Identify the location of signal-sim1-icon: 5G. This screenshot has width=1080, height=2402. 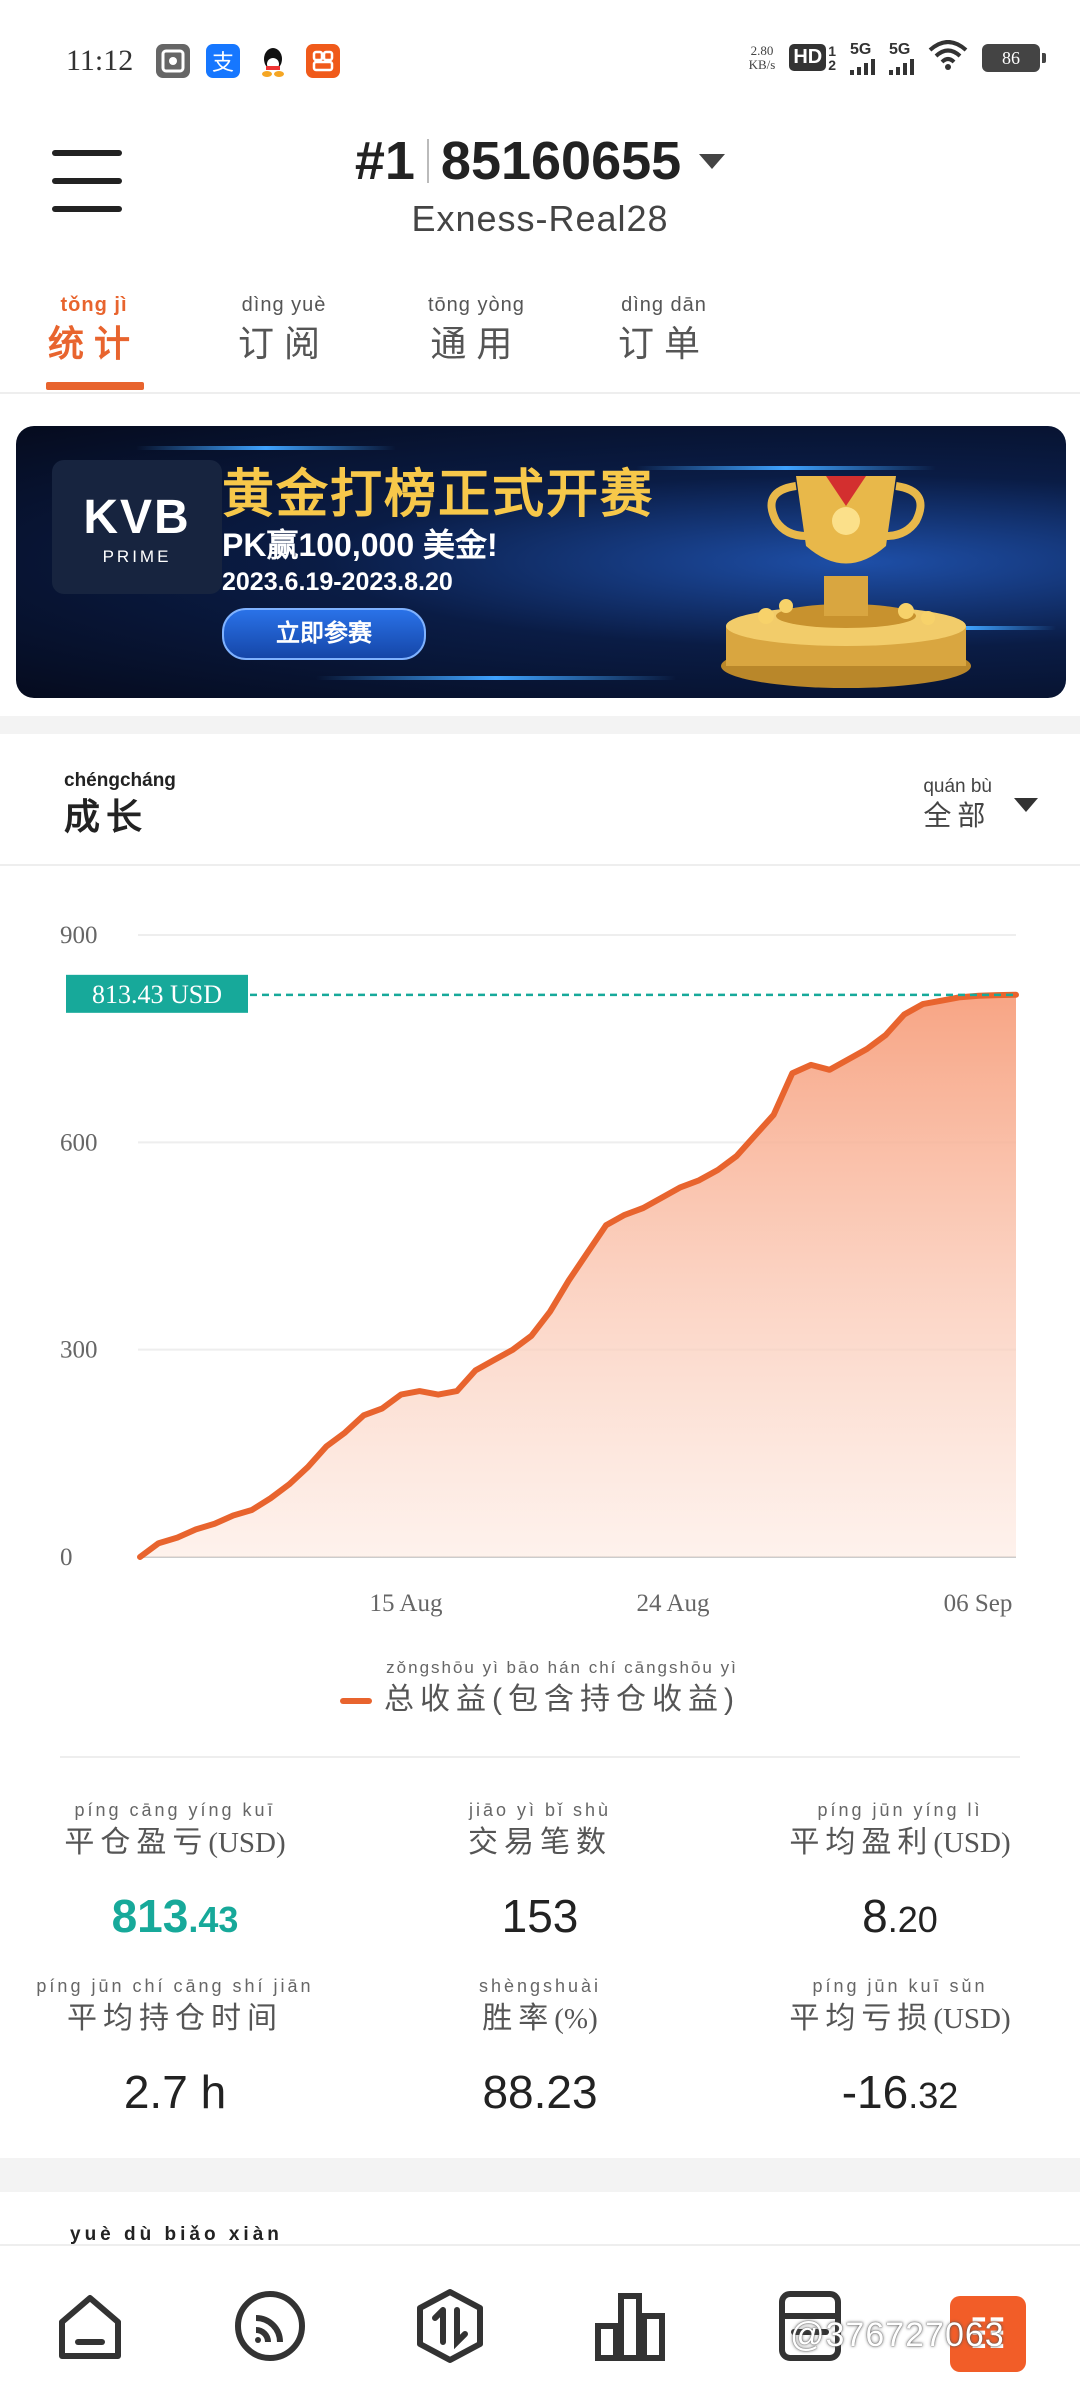
(862, 58).